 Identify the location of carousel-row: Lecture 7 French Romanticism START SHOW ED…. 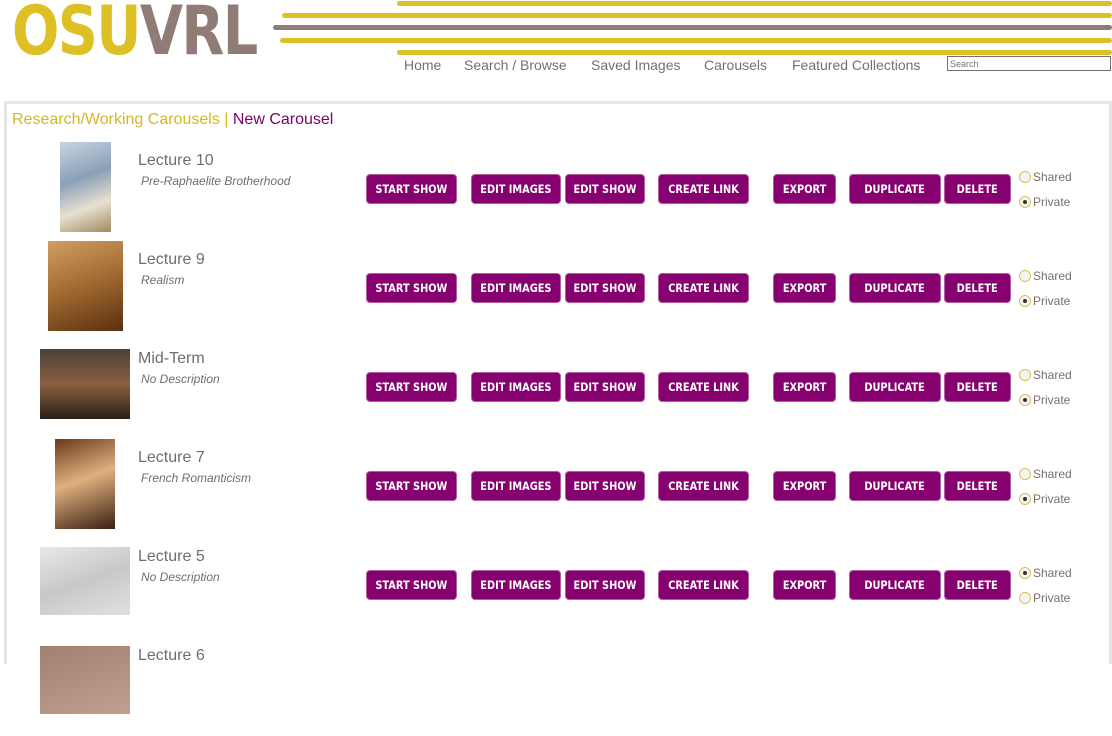
(556, 488).